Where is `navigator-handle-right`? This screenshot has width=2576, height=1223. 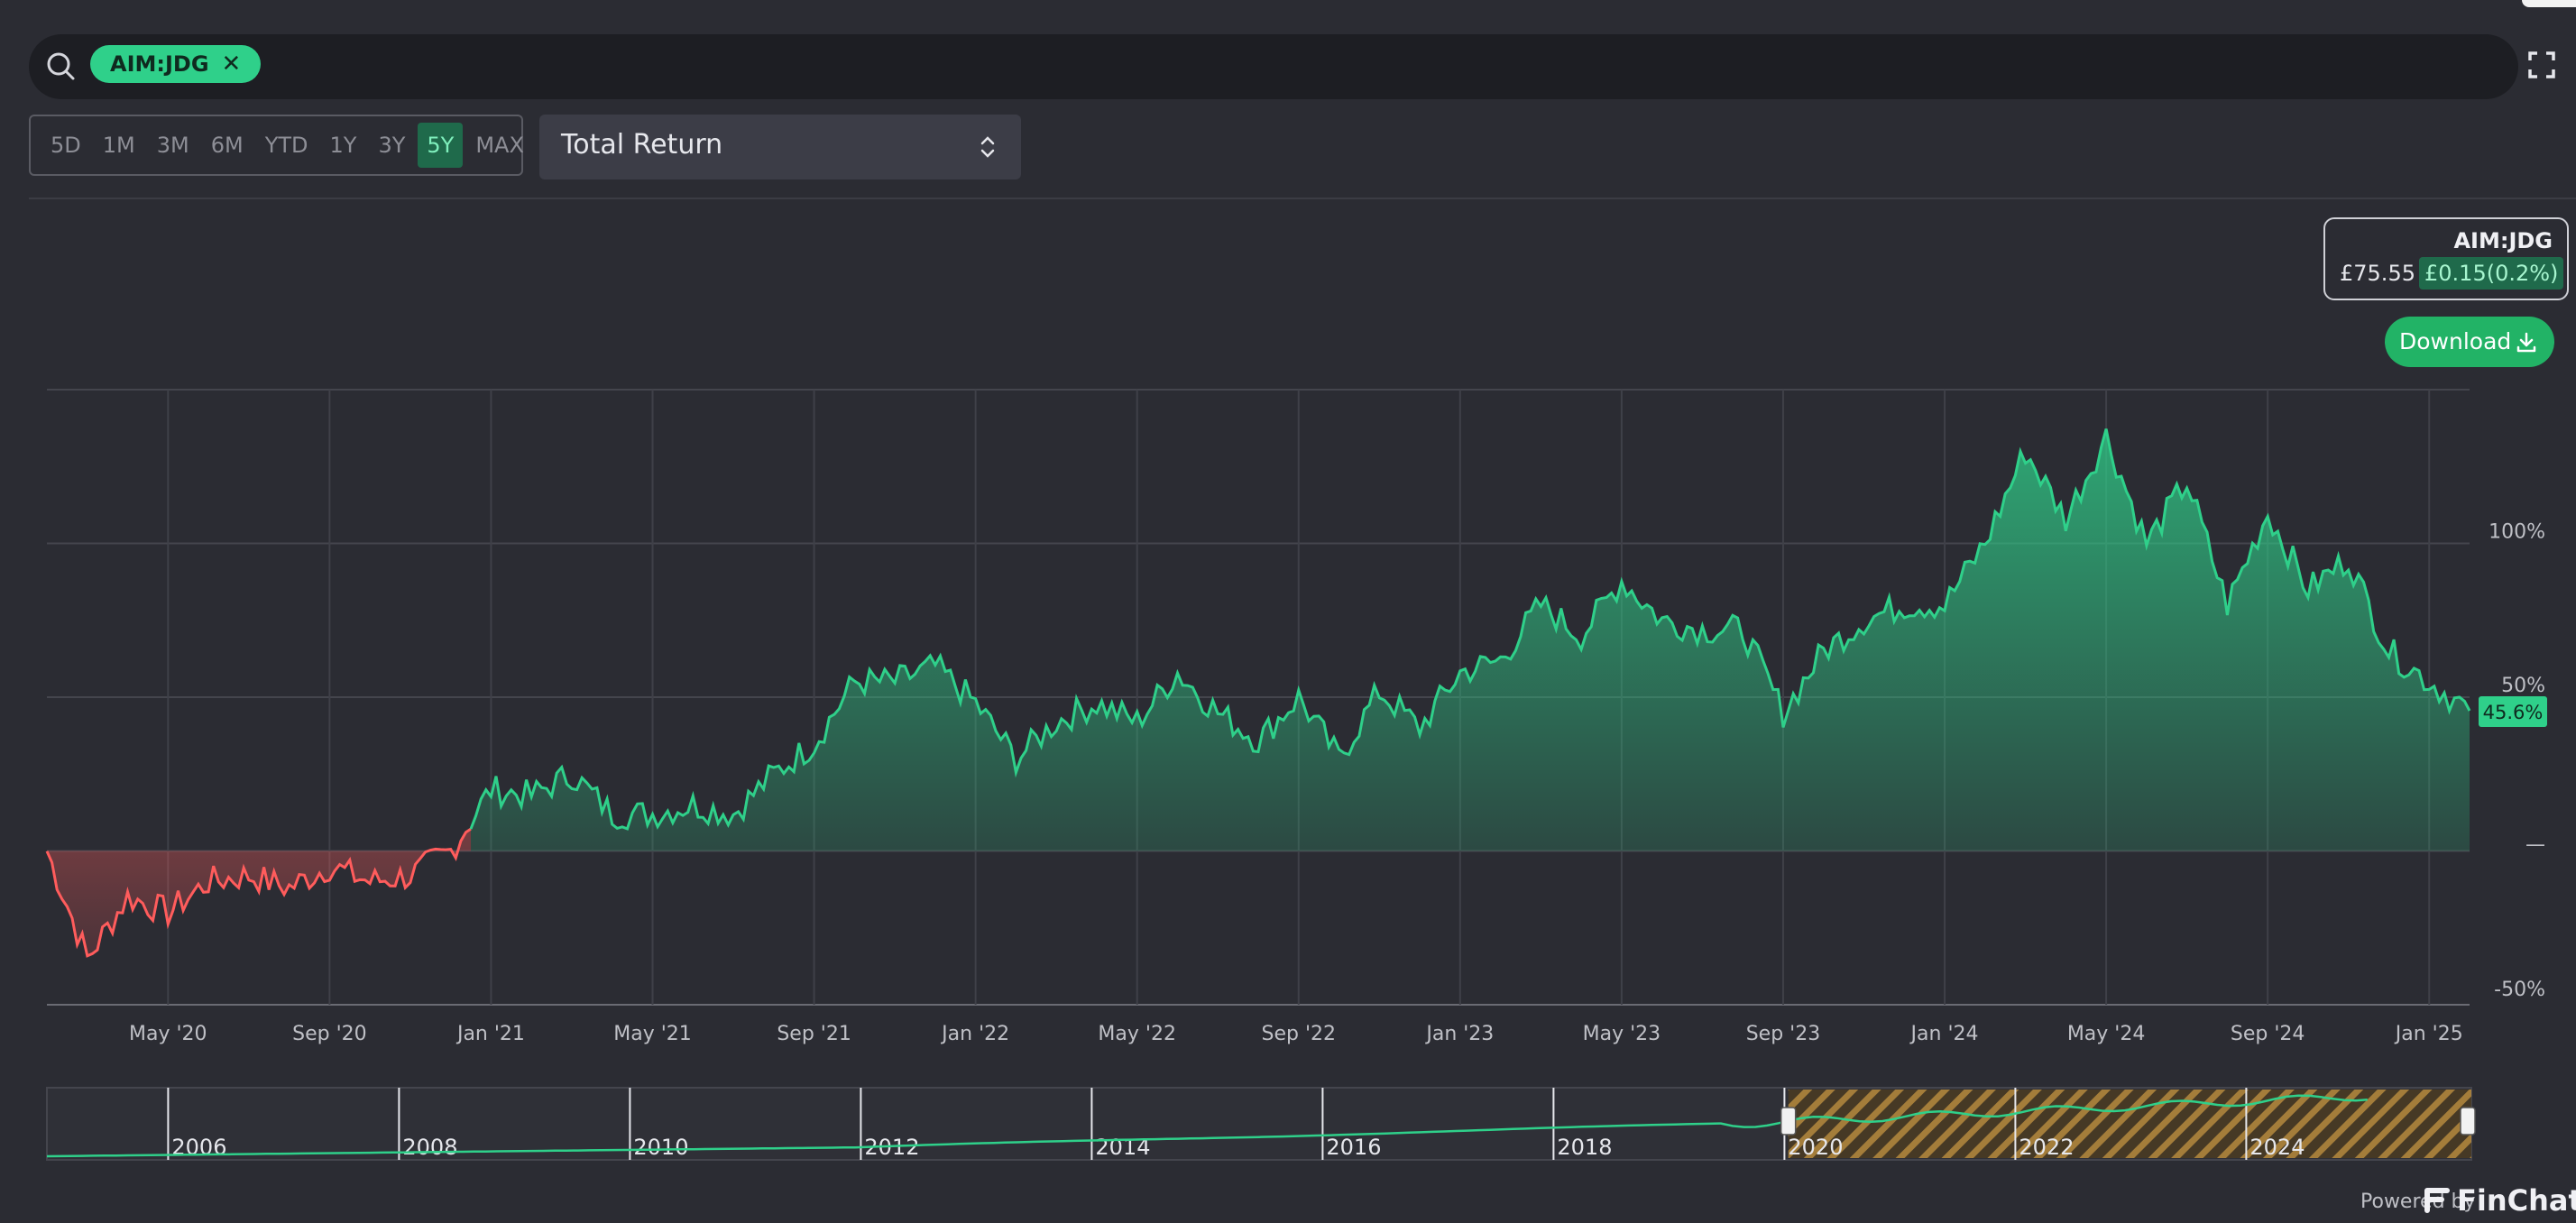
navigator-handle-right is located at coordinates (2468, 1121).